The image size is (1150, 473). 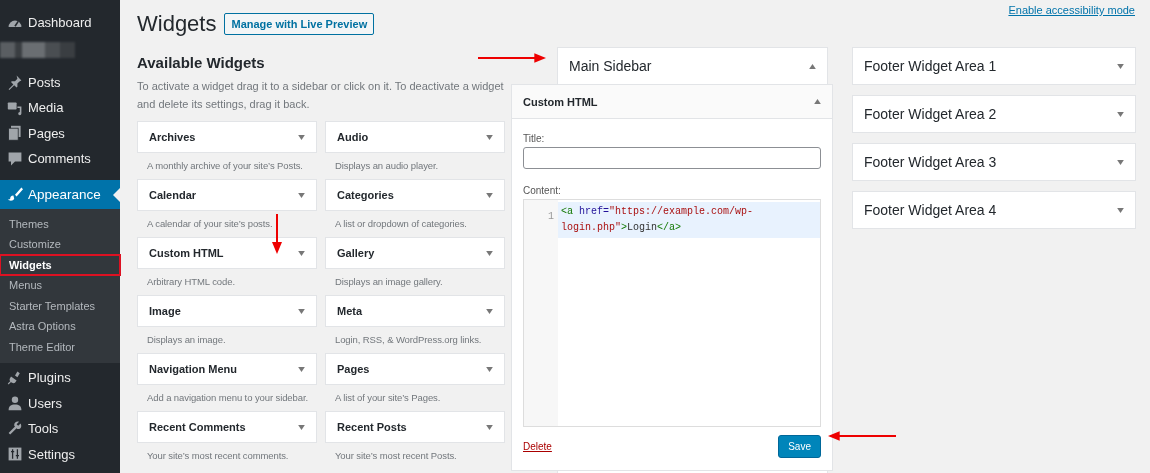 What do you see at coordinates (15, 158) in the screenshot?
I see `speech-bubble-icon` at bounding box center [15, 158].